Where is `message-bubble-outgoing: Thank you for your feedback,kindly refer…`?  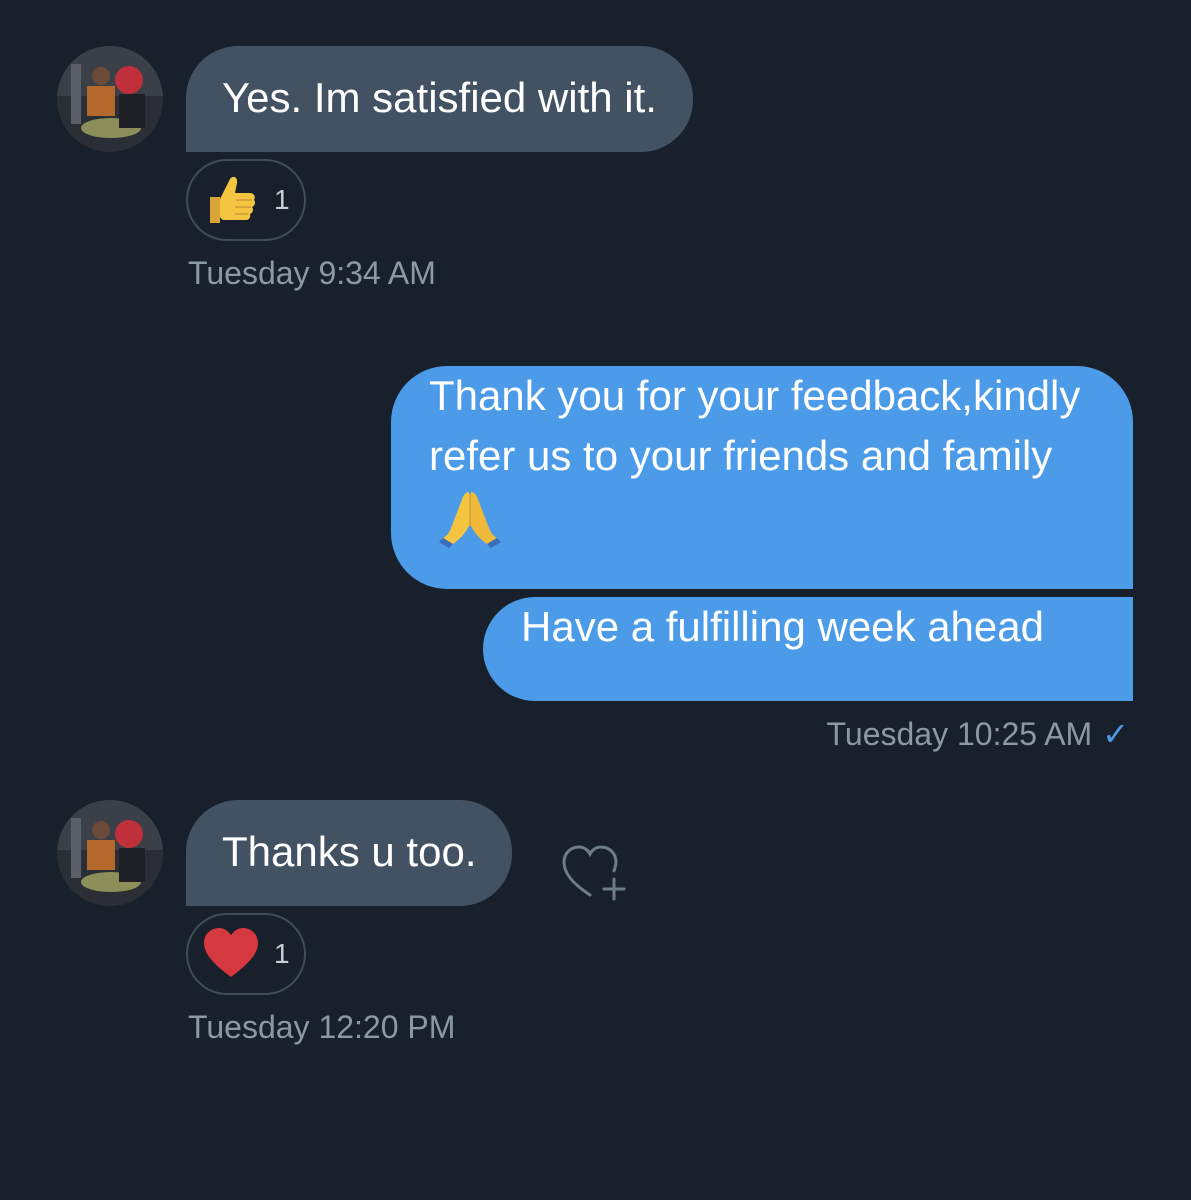
message-bubble-outgoing: Thank you for your feedback,kindly refer… is located at coordinates (762, 477).